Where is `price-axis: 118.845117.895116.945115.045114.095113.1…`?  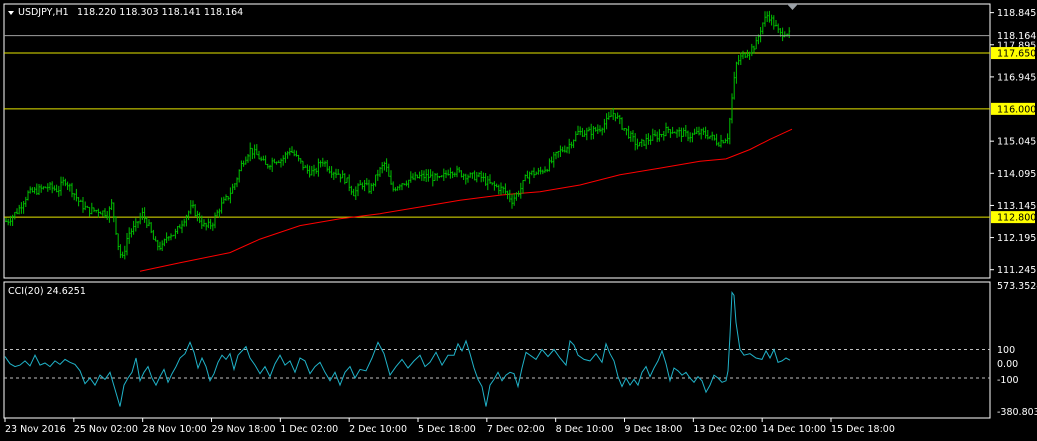
price-axis: 118.845117.895116.945115.045114.095113.1… is located at coordinates (1013, 142).